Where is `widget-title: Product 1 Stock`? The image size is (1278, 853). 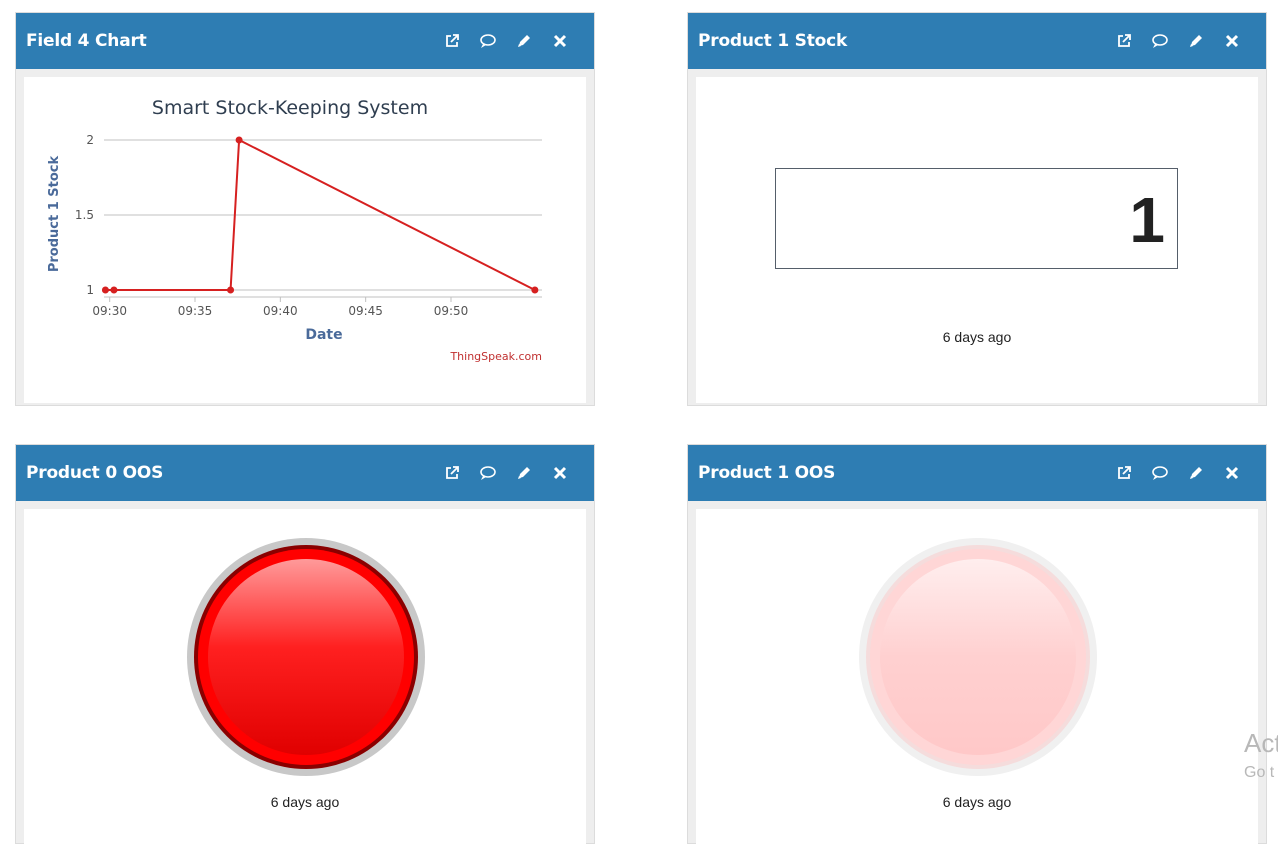 widget-title: Product 1 Stock is located at coordinates (773, 41).